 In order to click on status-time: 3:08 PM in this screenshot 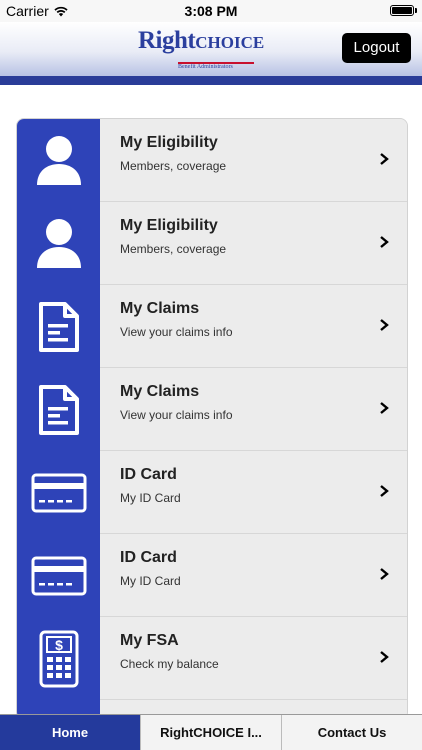, I will do `click(211, 11)`.